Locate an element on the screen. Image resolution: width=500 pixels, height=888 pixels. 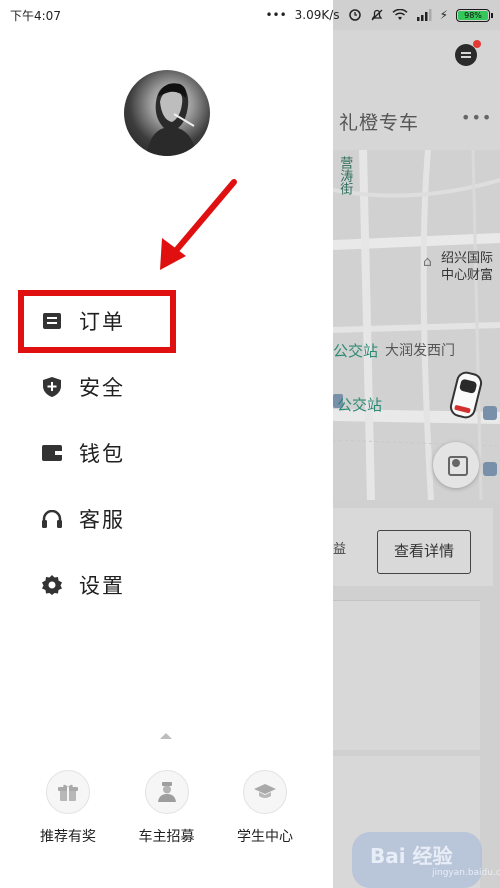
bottom-item-driver-recruit: 车主招募 is located at coordinates (167, 808).